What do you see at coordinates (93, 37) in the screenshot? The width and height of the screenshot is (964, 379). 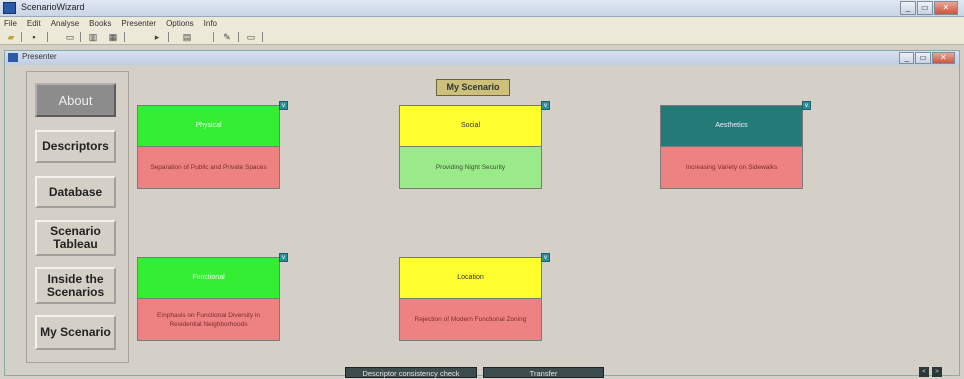 I see `columns-icon: ▥` at bounding box center [93, 37].